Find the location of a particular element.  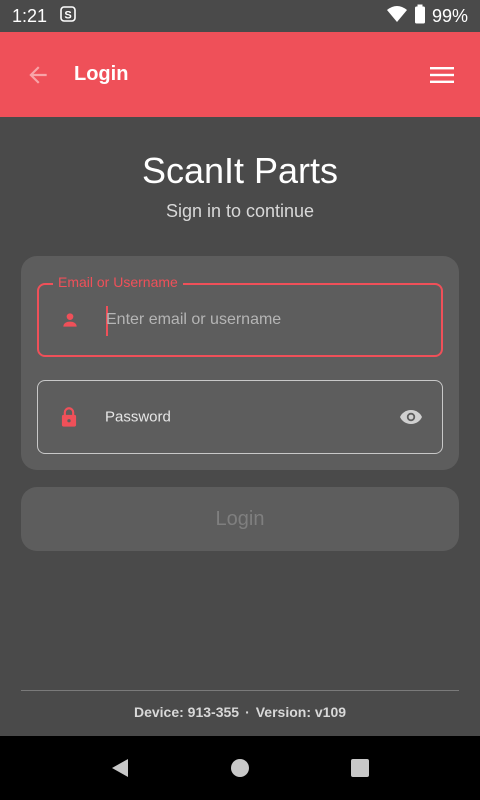

app-name: ScanIt Parts is located at coordinates (240, 170).